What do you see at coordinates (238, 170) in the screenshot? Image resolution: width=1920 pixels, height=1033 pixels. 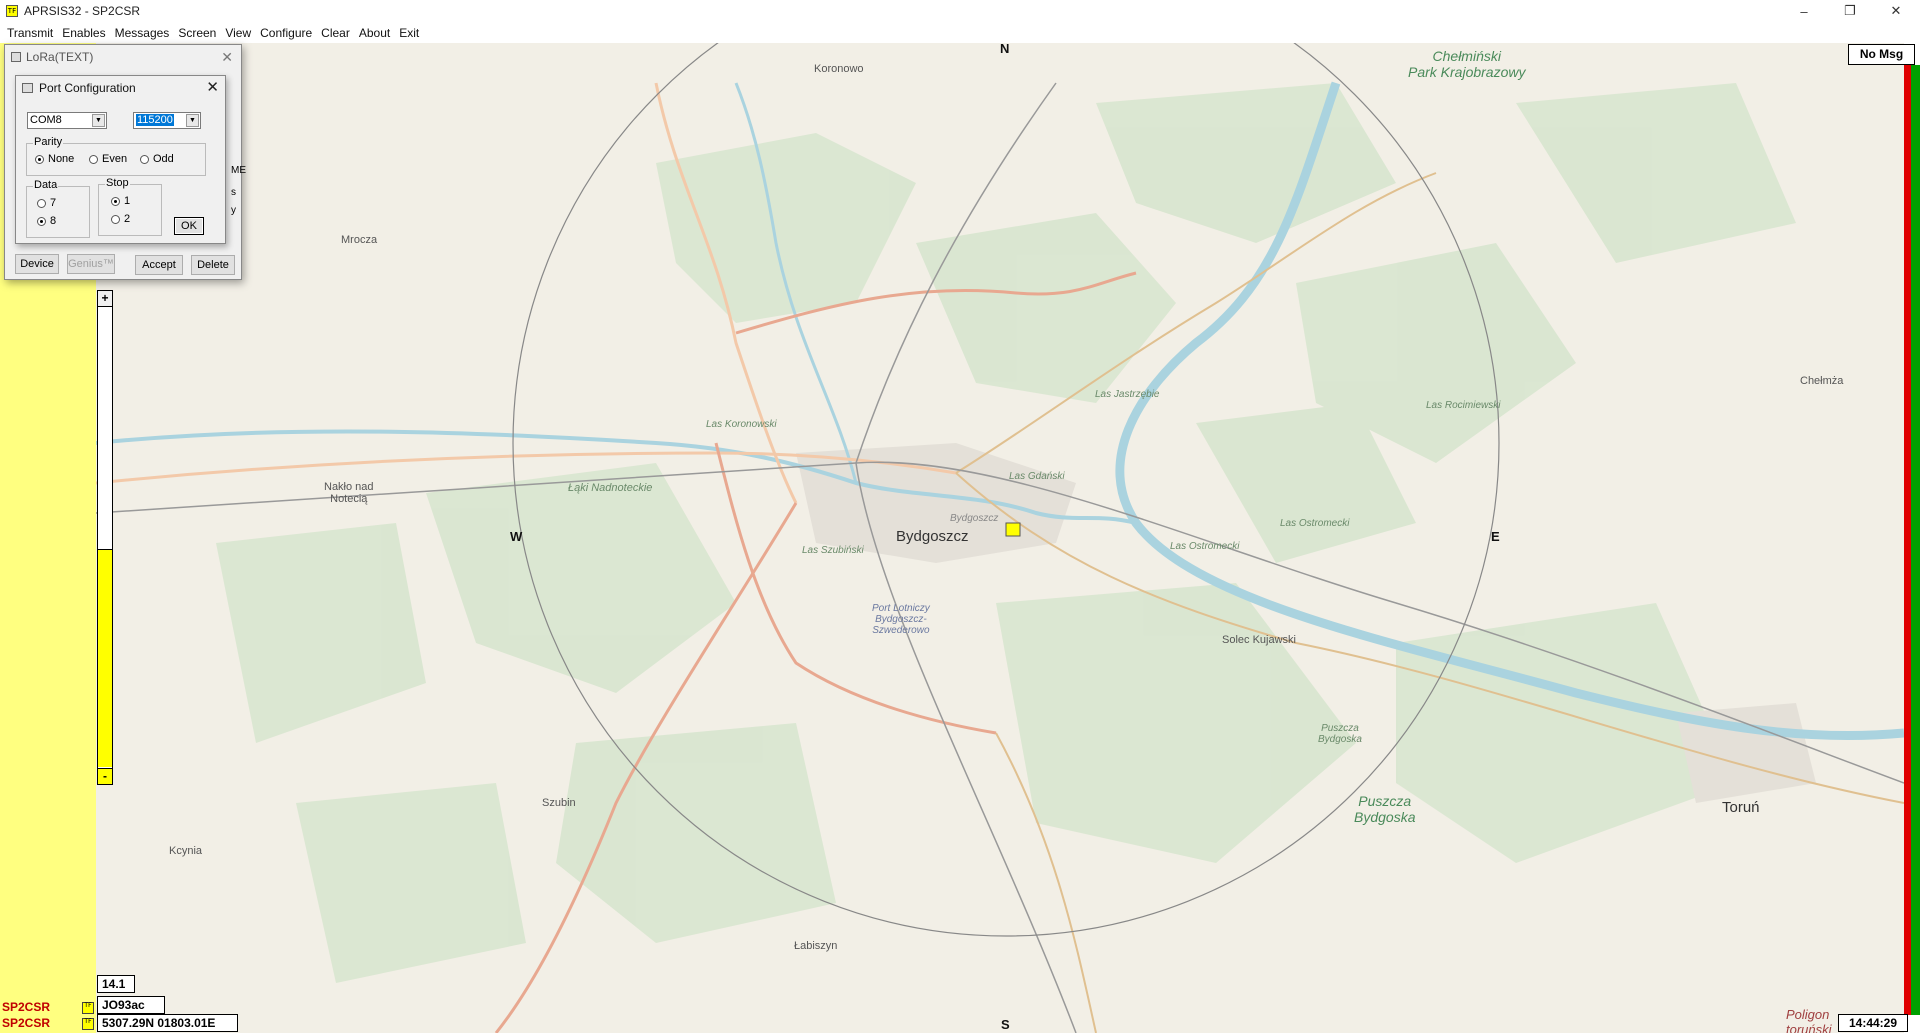 I see `lora-partial-text-1: ME` at bounding box center [238, 170].